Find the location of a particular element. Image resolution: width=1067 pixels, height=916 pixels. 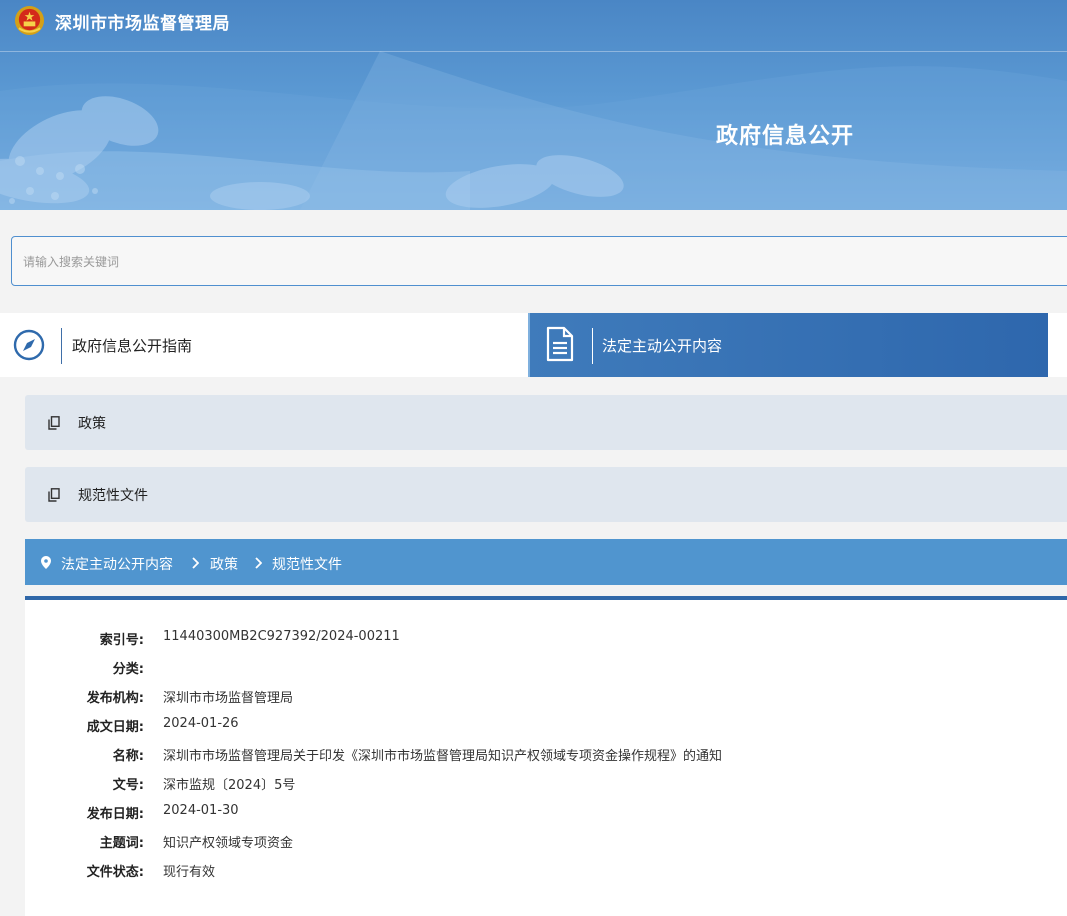

search-box is located at coordinates (539, 261).